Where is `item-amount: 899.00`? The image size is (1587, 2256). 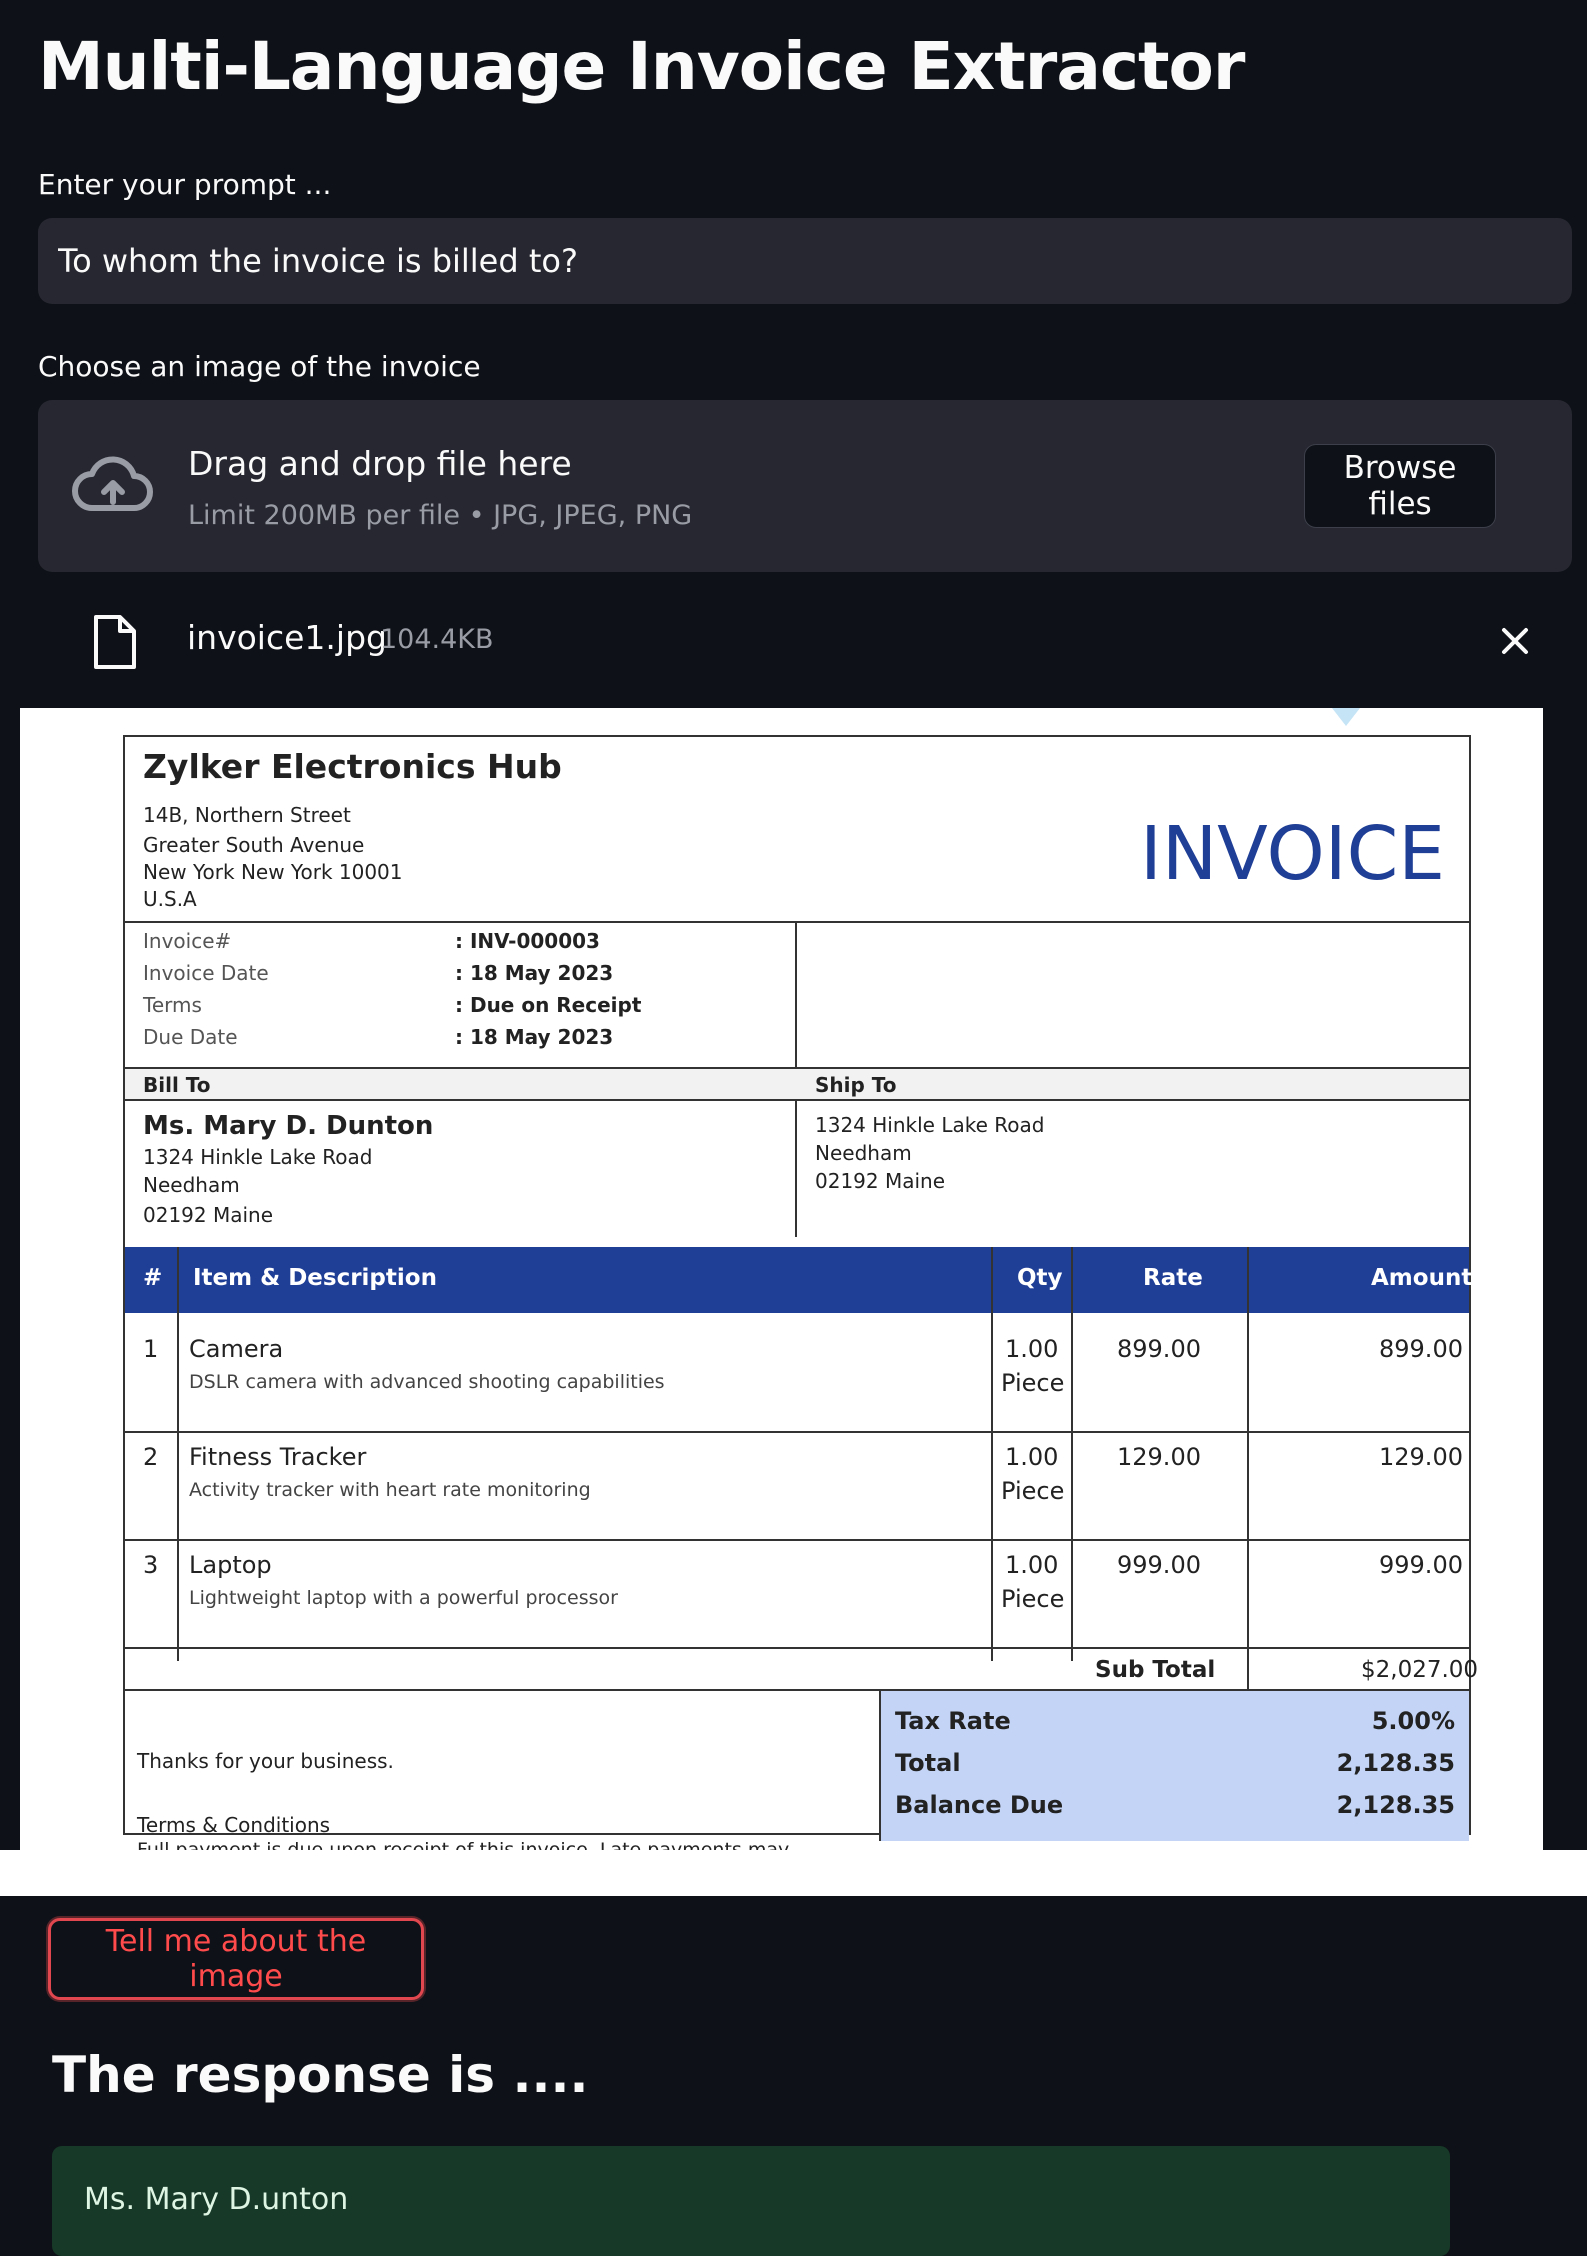 item-amount: 899.00 is located at coordinates (1421, 1349).